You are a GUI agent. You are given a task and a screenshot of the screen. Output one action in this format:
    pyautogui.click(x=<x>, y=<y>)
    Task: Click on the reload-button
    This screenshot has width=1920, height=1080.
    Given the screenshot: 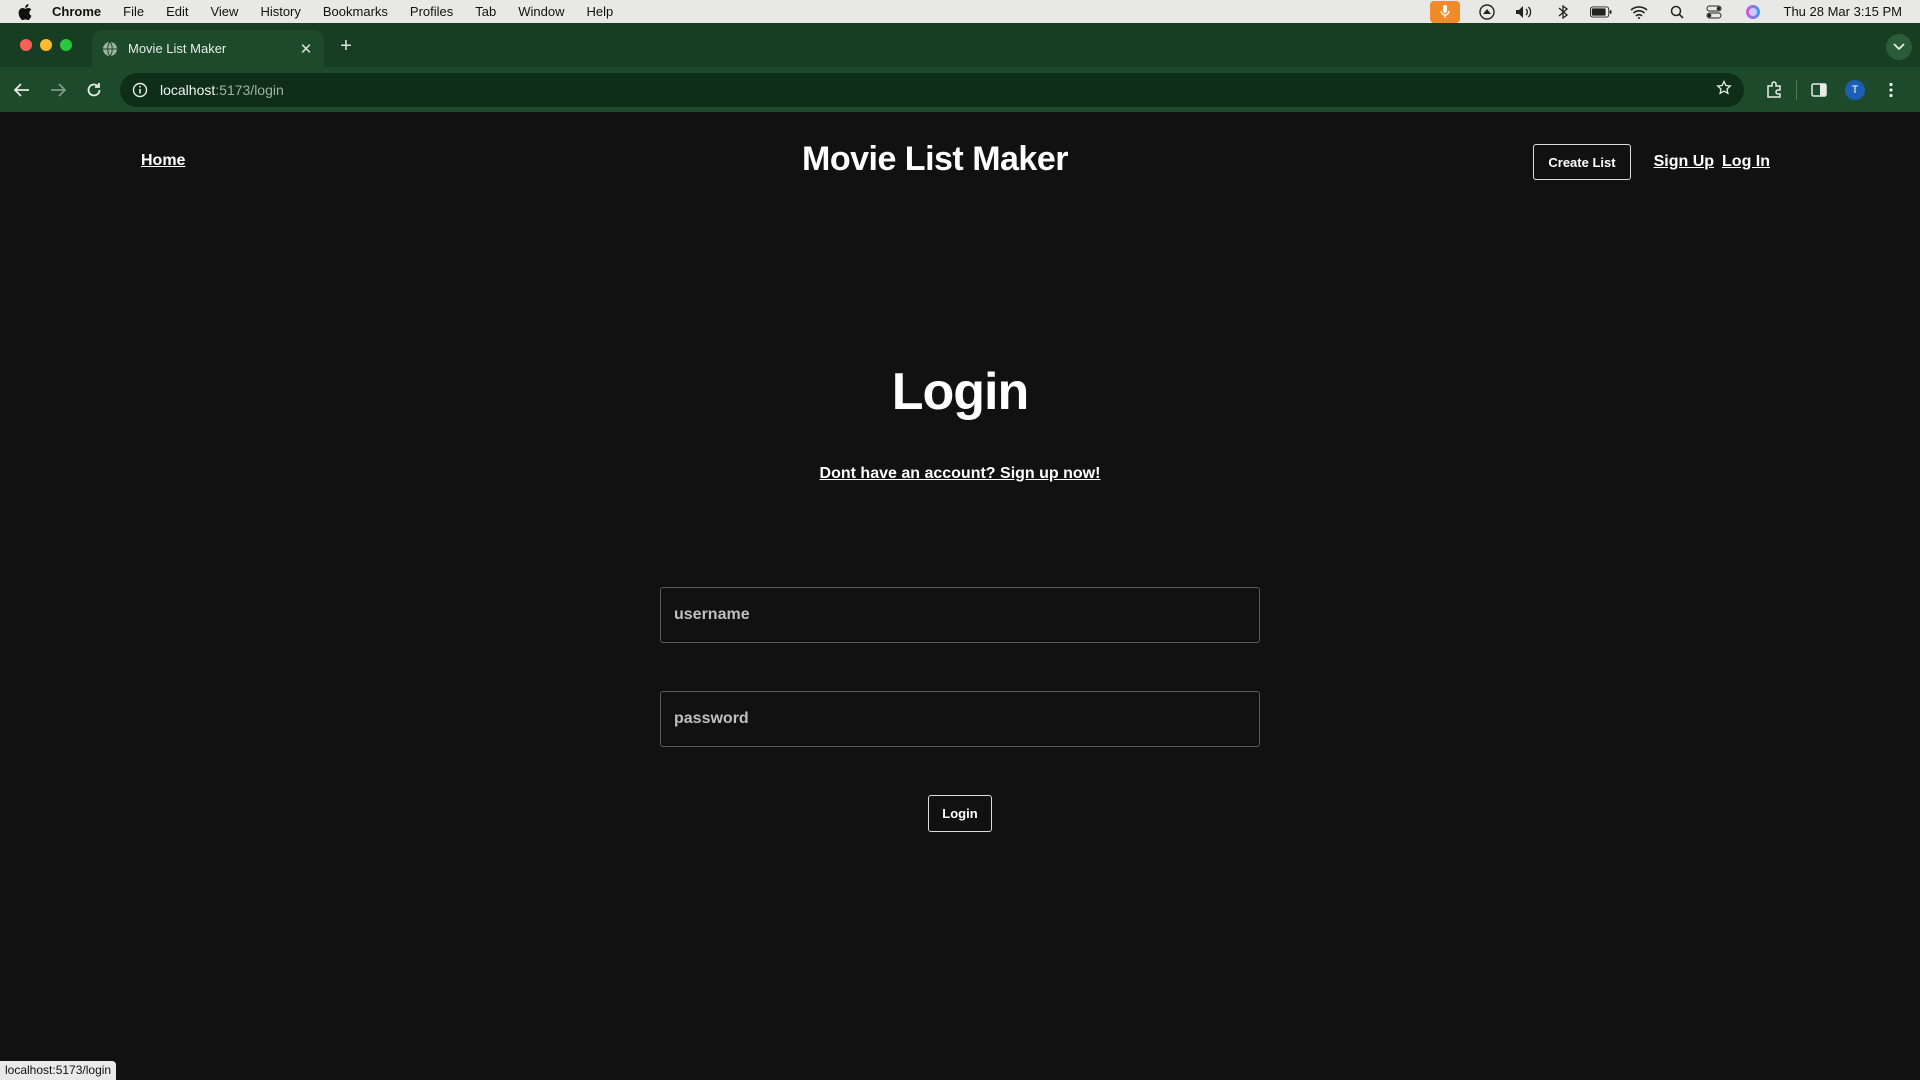 What is the action you would take?
    pyautogui.click(x=94, y=90)
    